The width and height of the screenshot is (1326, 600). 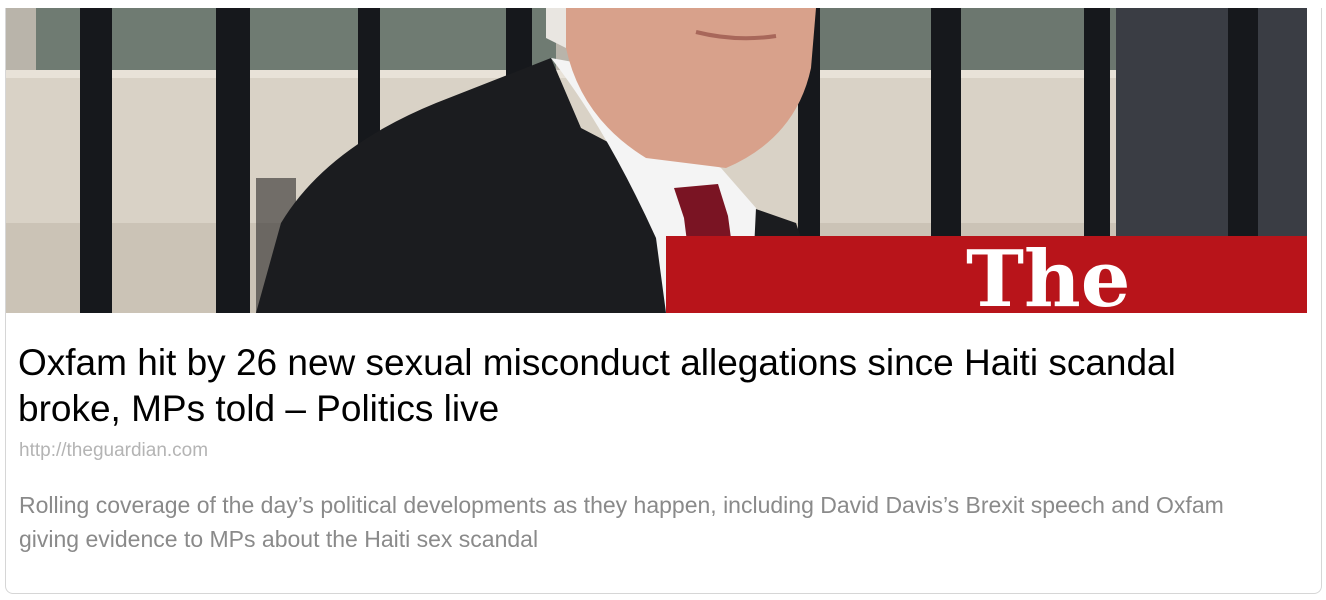 I want to click on masthead-text: The, so click(x=1048, y=273).